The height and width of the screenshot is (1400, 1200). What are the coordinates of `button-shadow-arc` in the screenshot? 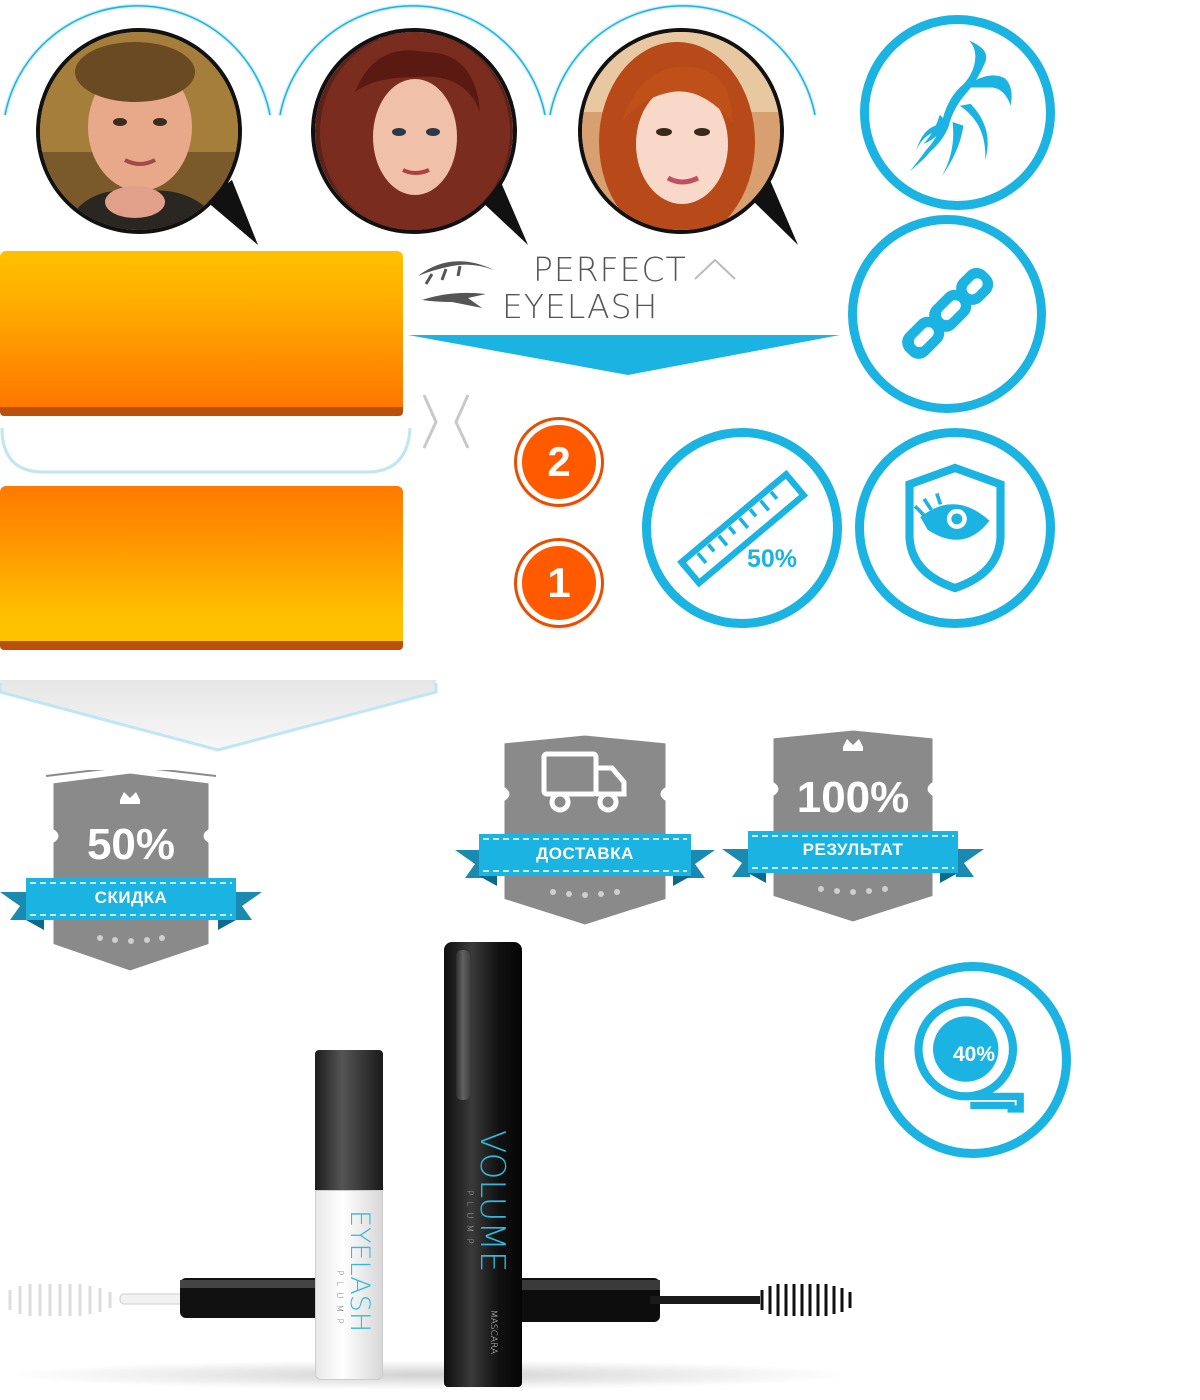 It's located at (206, 450).